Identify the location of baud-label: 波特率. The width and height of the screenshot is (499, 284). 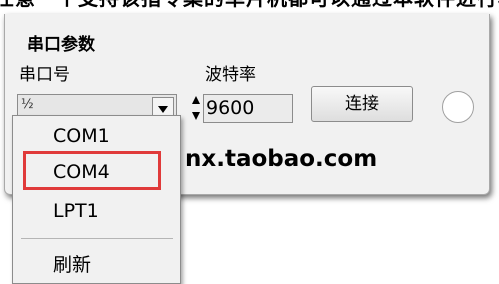
(230, 75).